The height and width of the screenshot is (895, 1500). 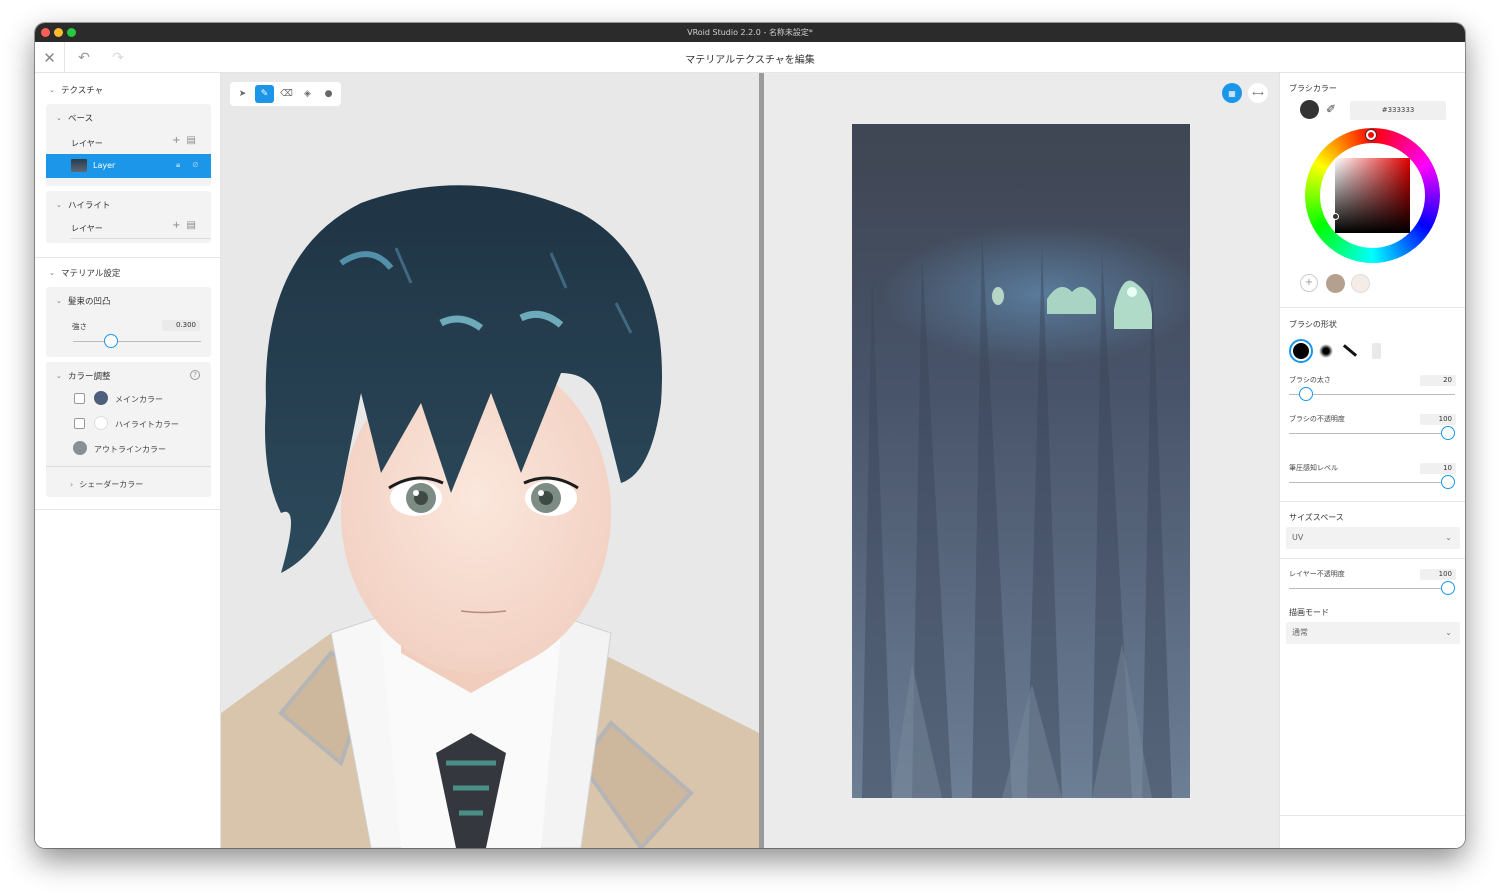 What do you see at coordinates (1372, 433) in the screenshot?
I see `brush-opacity-slider-track` at bounding box center [1372, 433].